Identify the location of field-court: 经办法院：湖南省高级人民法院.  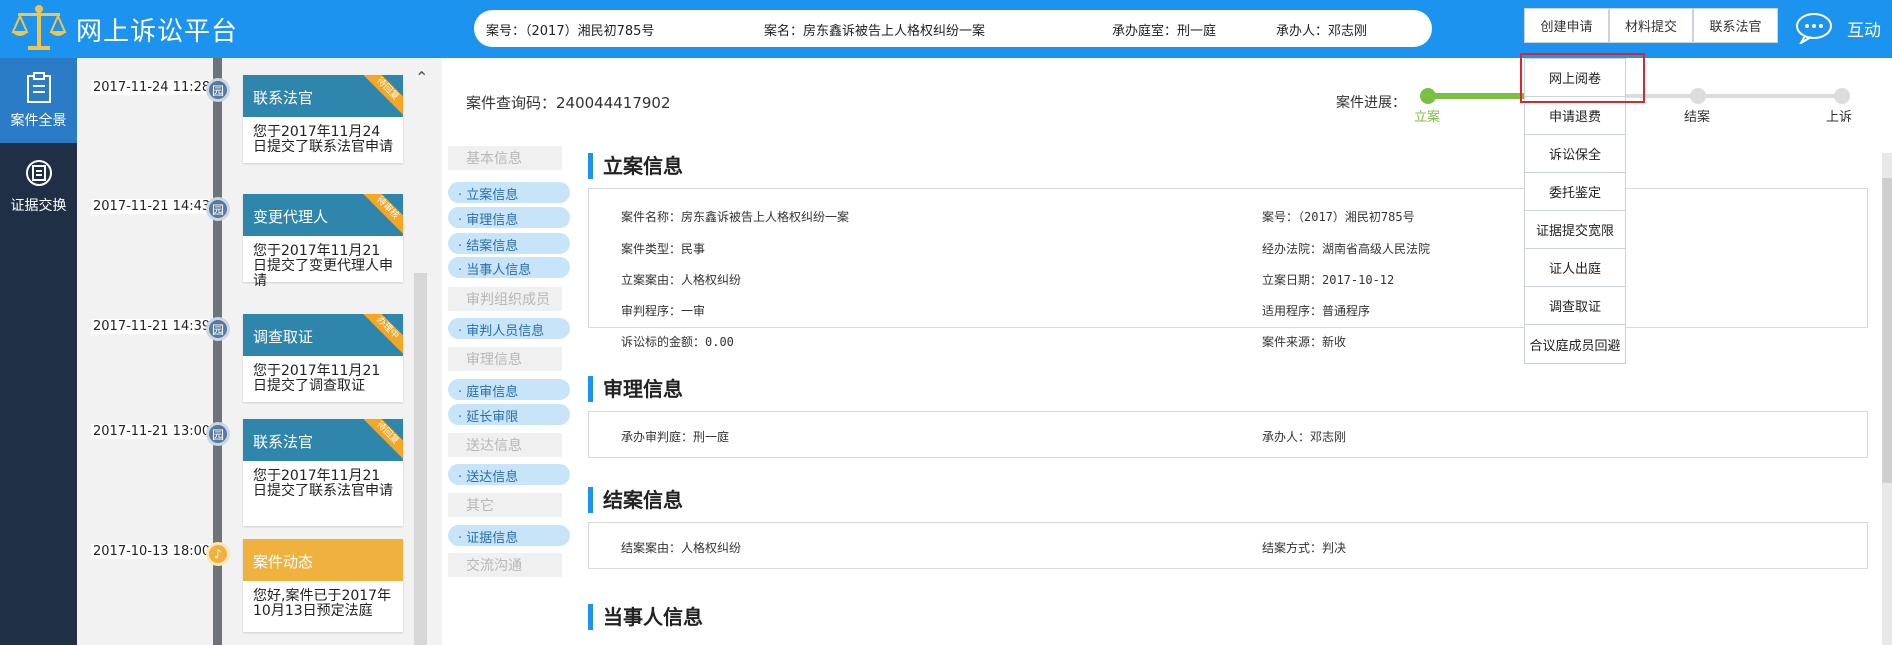
(1346, 249).